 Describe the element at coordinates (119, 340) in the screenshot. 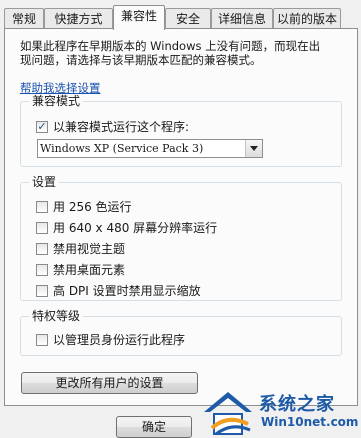

I see `run-as-admin-label: 以管理员身份运行此程序` at that location.